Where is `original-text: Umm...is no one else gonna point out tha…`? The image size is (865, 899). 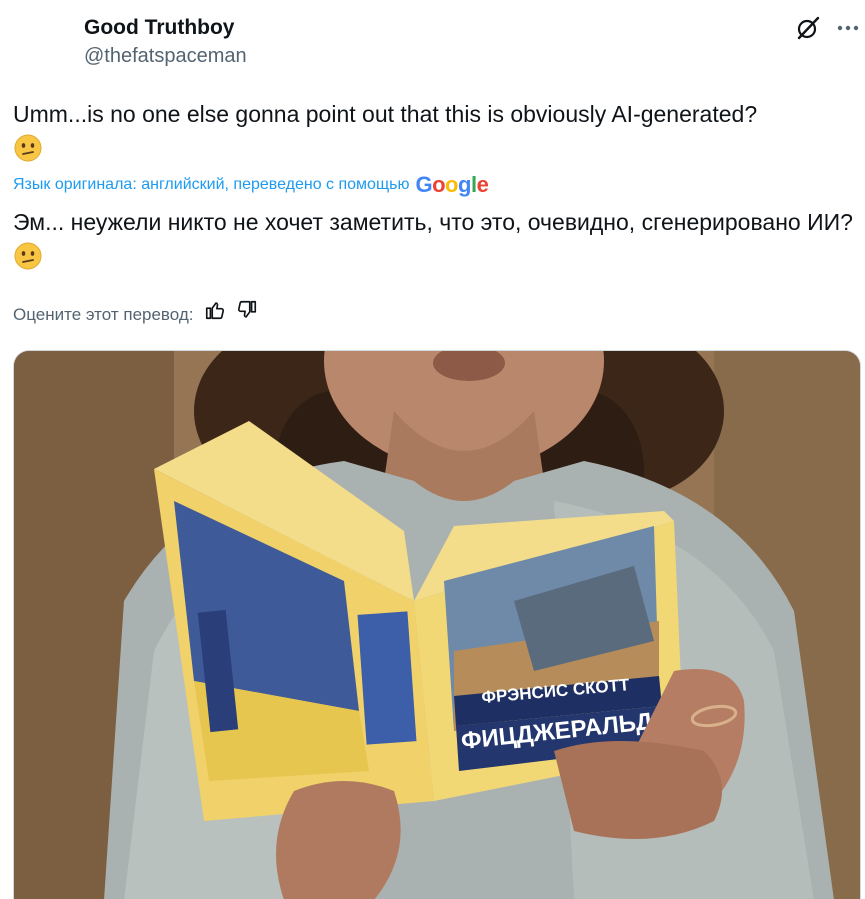 original-text: Umm...is no one else gonna point out tha… is located at coordinates (385, 114).